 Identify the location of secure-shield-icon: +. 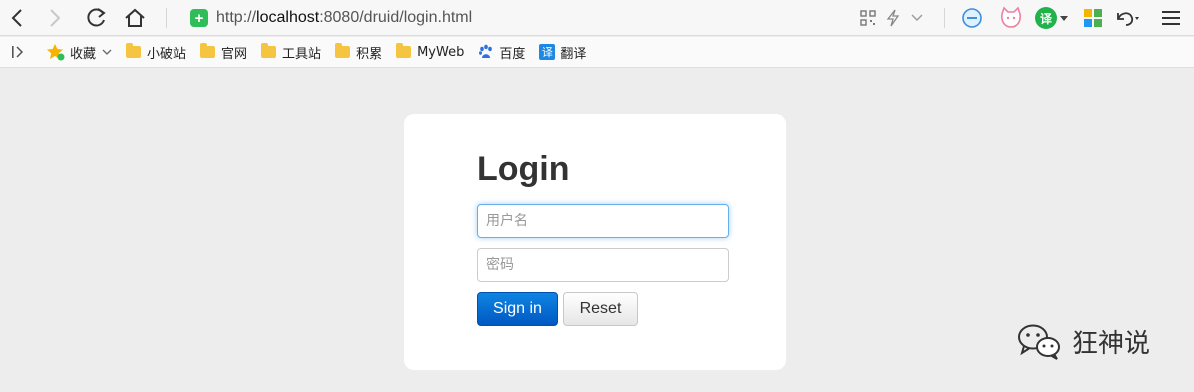
(199, 18).